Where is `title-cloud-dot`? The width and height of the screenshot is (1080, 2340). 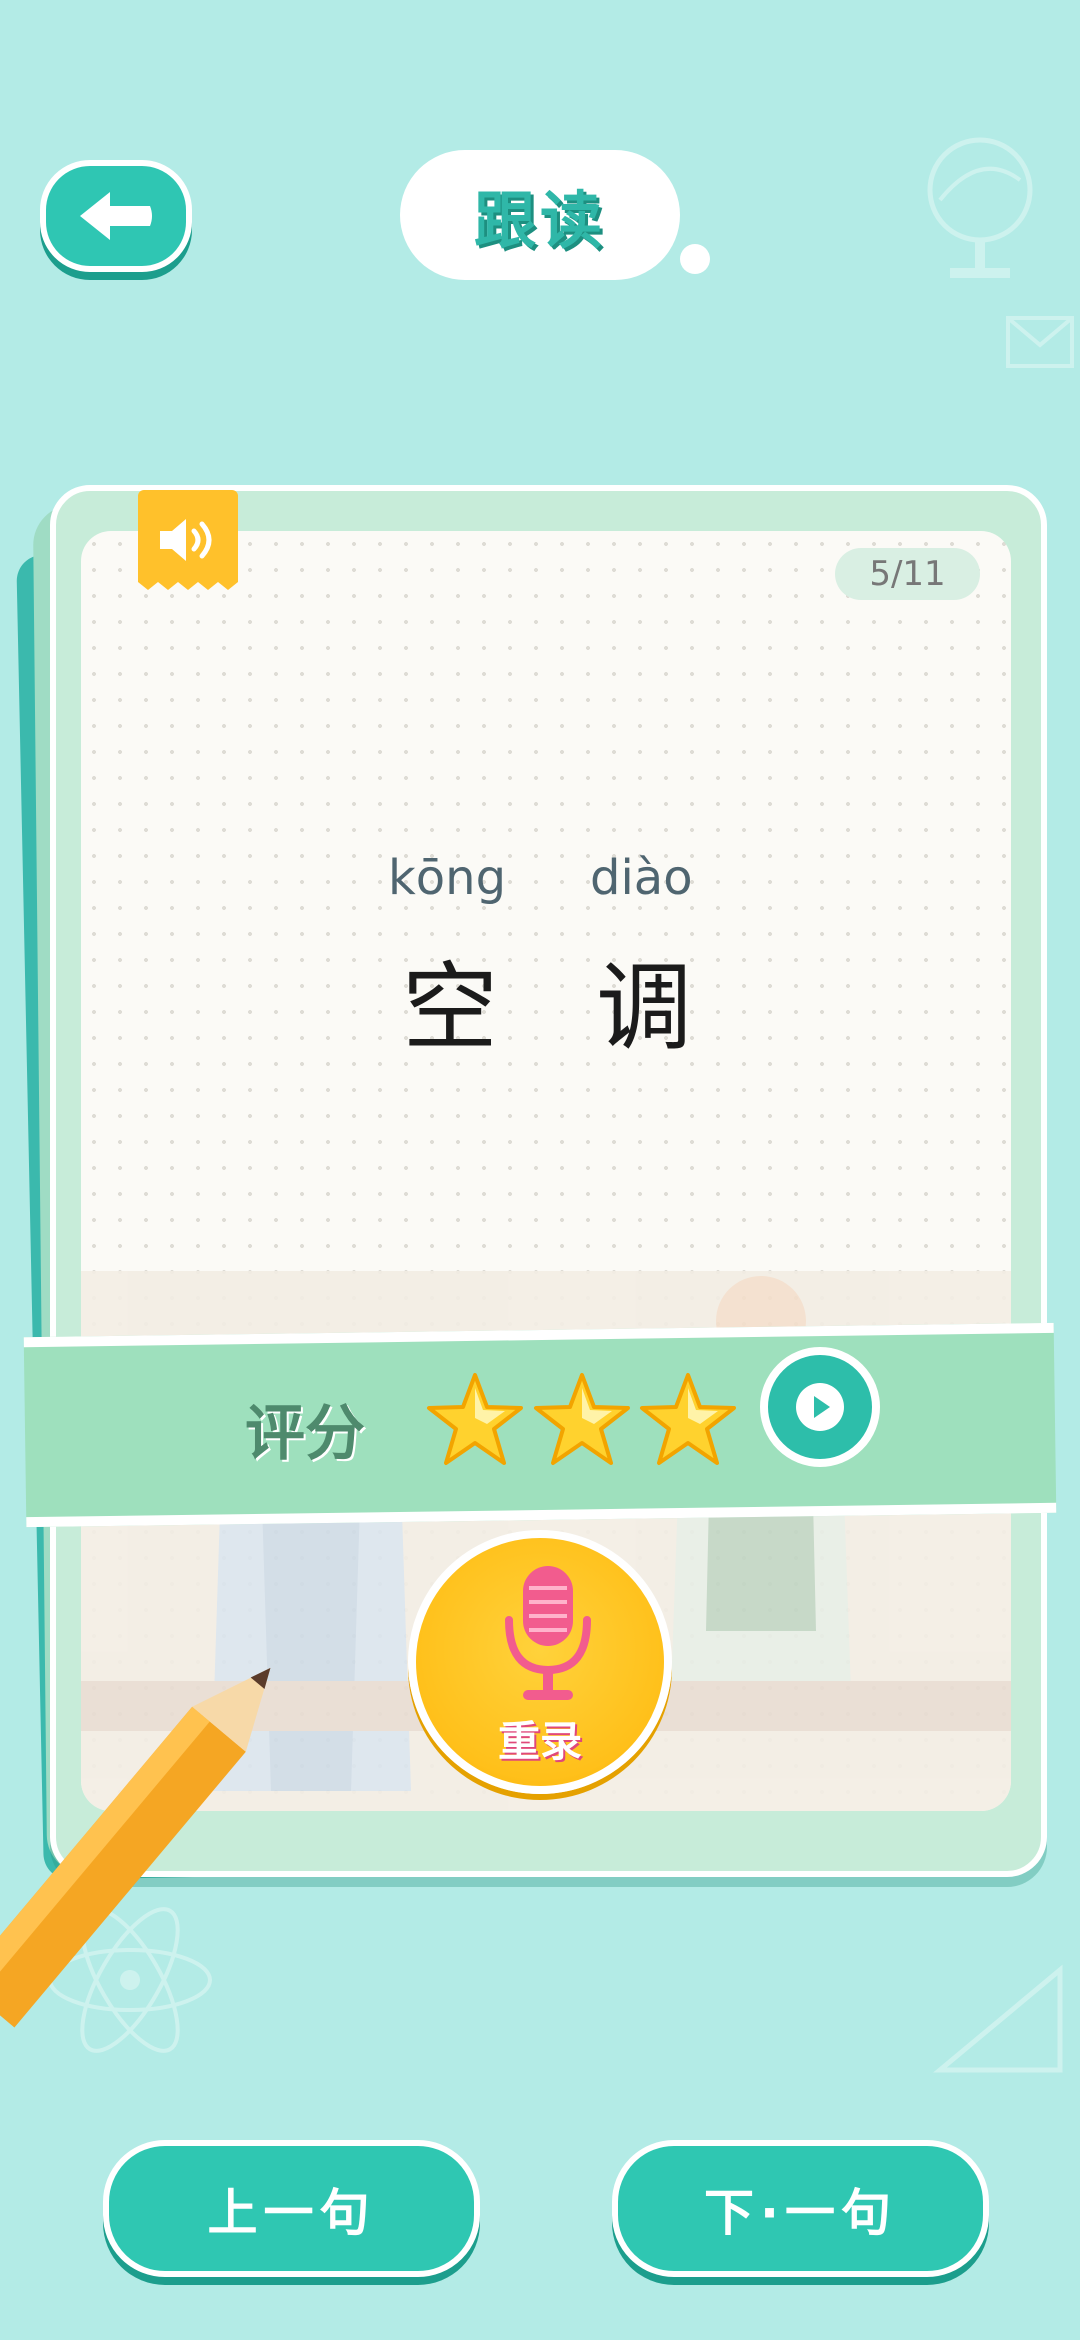 title-cloud-dot is located at coordinates (695, 259).